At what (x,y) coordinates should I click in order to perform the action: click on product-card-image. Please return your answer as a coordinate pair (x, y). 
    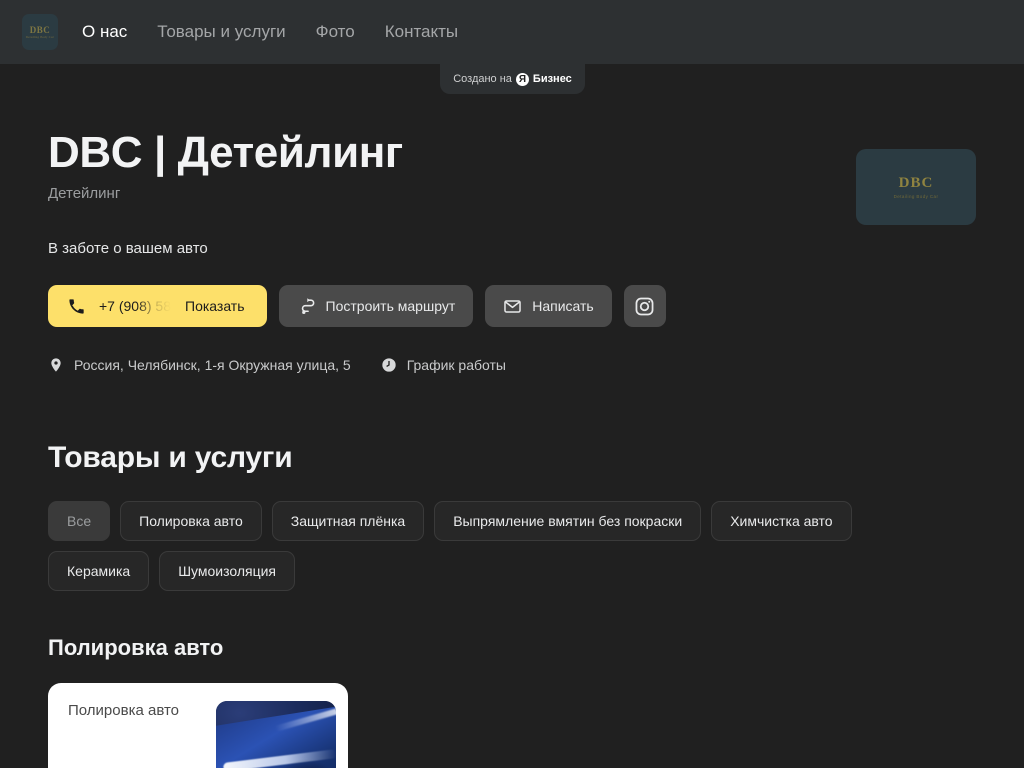
    Looking at the image, I should click on (276, 734).